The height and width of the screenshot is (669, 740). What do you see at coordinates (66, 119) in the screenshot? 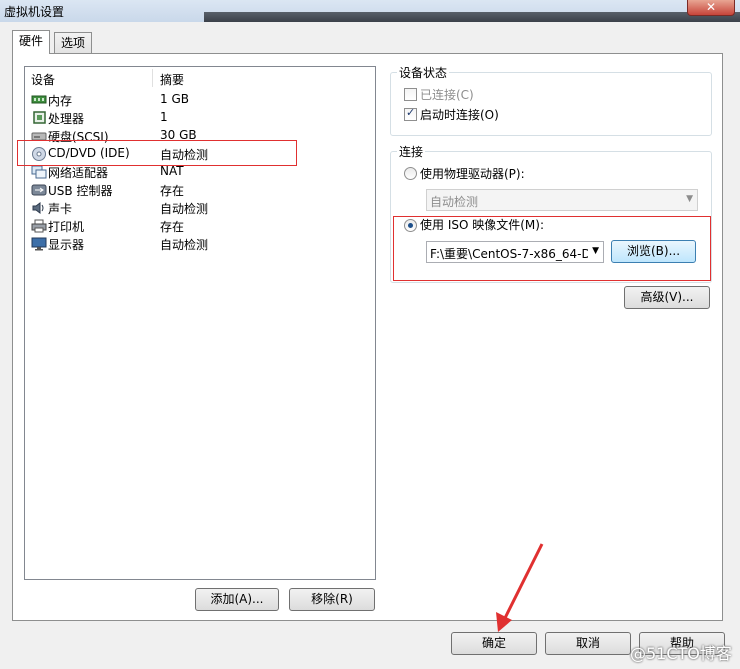
I see `device-name: 处理器` at bounding box center [66, 119].